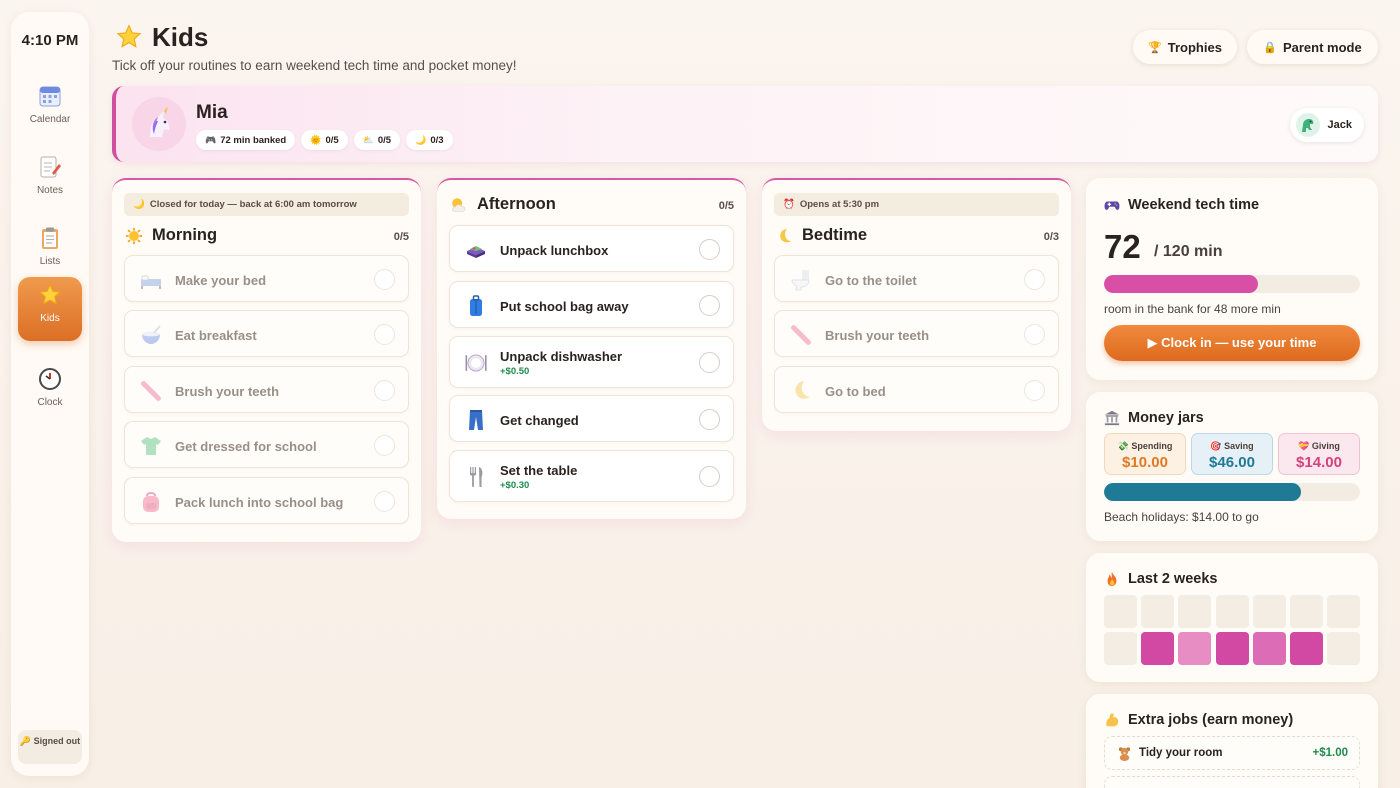 The height and width of the screenshot is (788, 1400). I want to click on jar-label: 💸 Spending, so click(1145, 446).